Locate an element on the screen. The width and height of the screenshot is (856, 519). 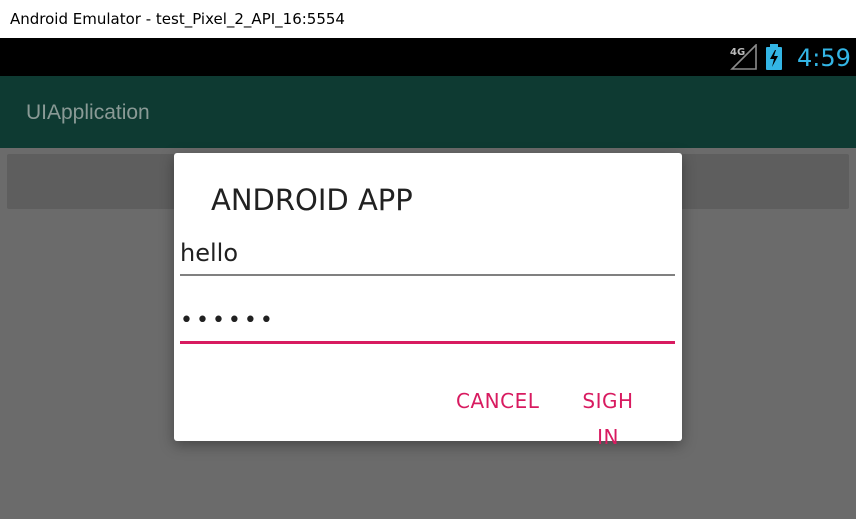
username-field is located at coordinates (427, 254).